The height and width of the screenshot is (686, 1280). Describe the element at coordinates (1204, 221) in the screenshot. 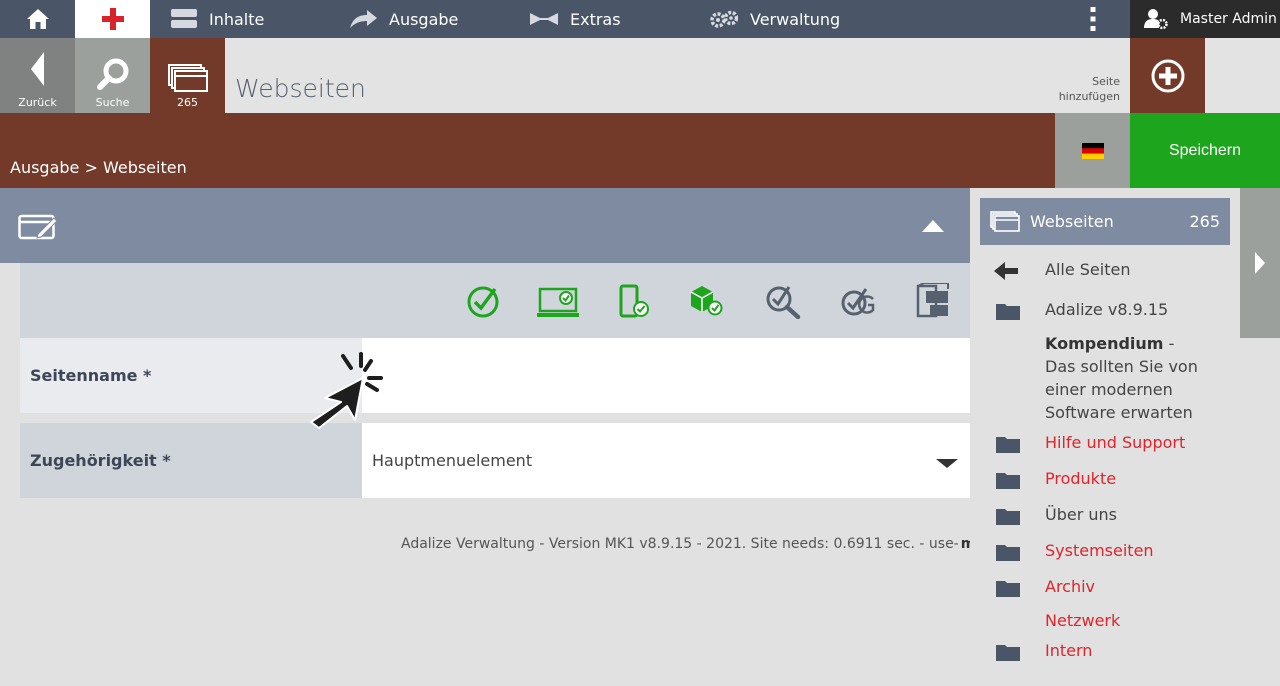

I see `sidebar-count: 265` at that location.